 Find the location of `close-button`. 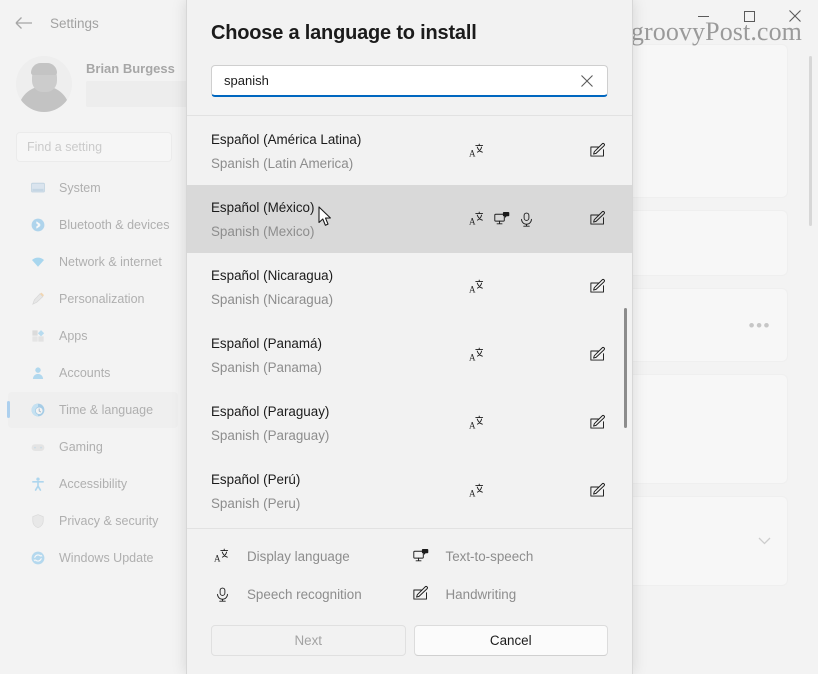

close-button is located at coordinates (795, 16).